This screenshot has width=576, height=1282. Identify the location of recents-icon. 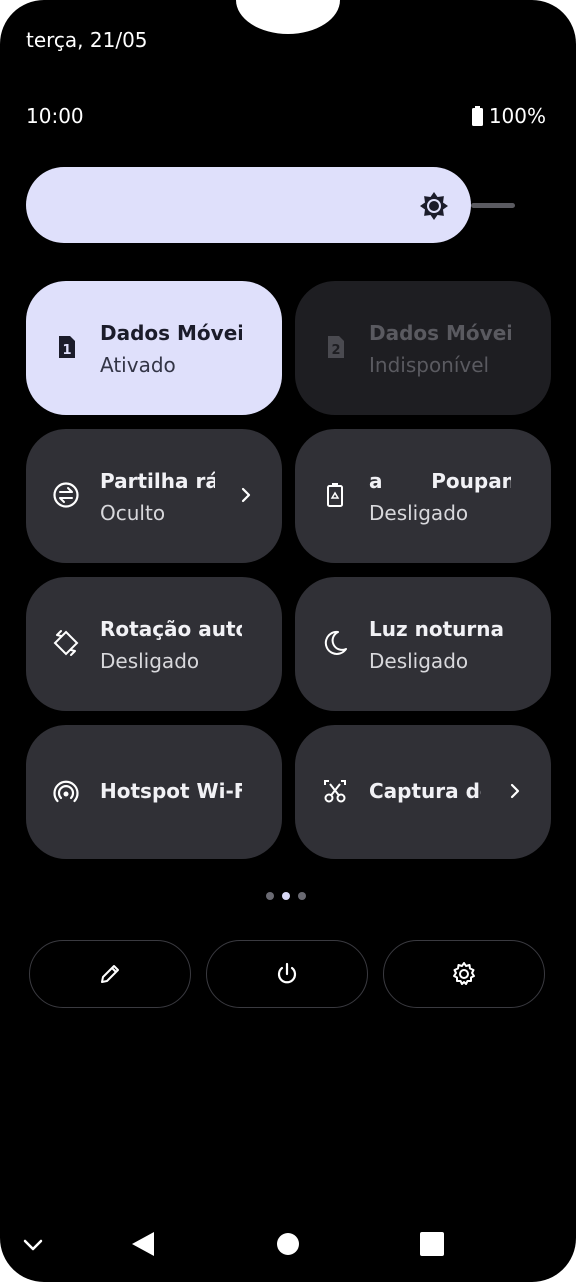
(432, 1246).